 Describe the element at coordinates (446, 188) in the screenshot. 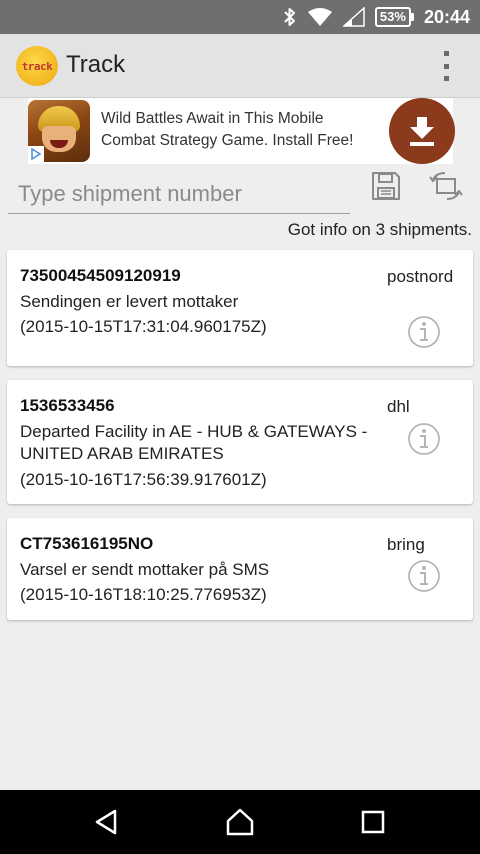

I see `refresh-icon` at that location.